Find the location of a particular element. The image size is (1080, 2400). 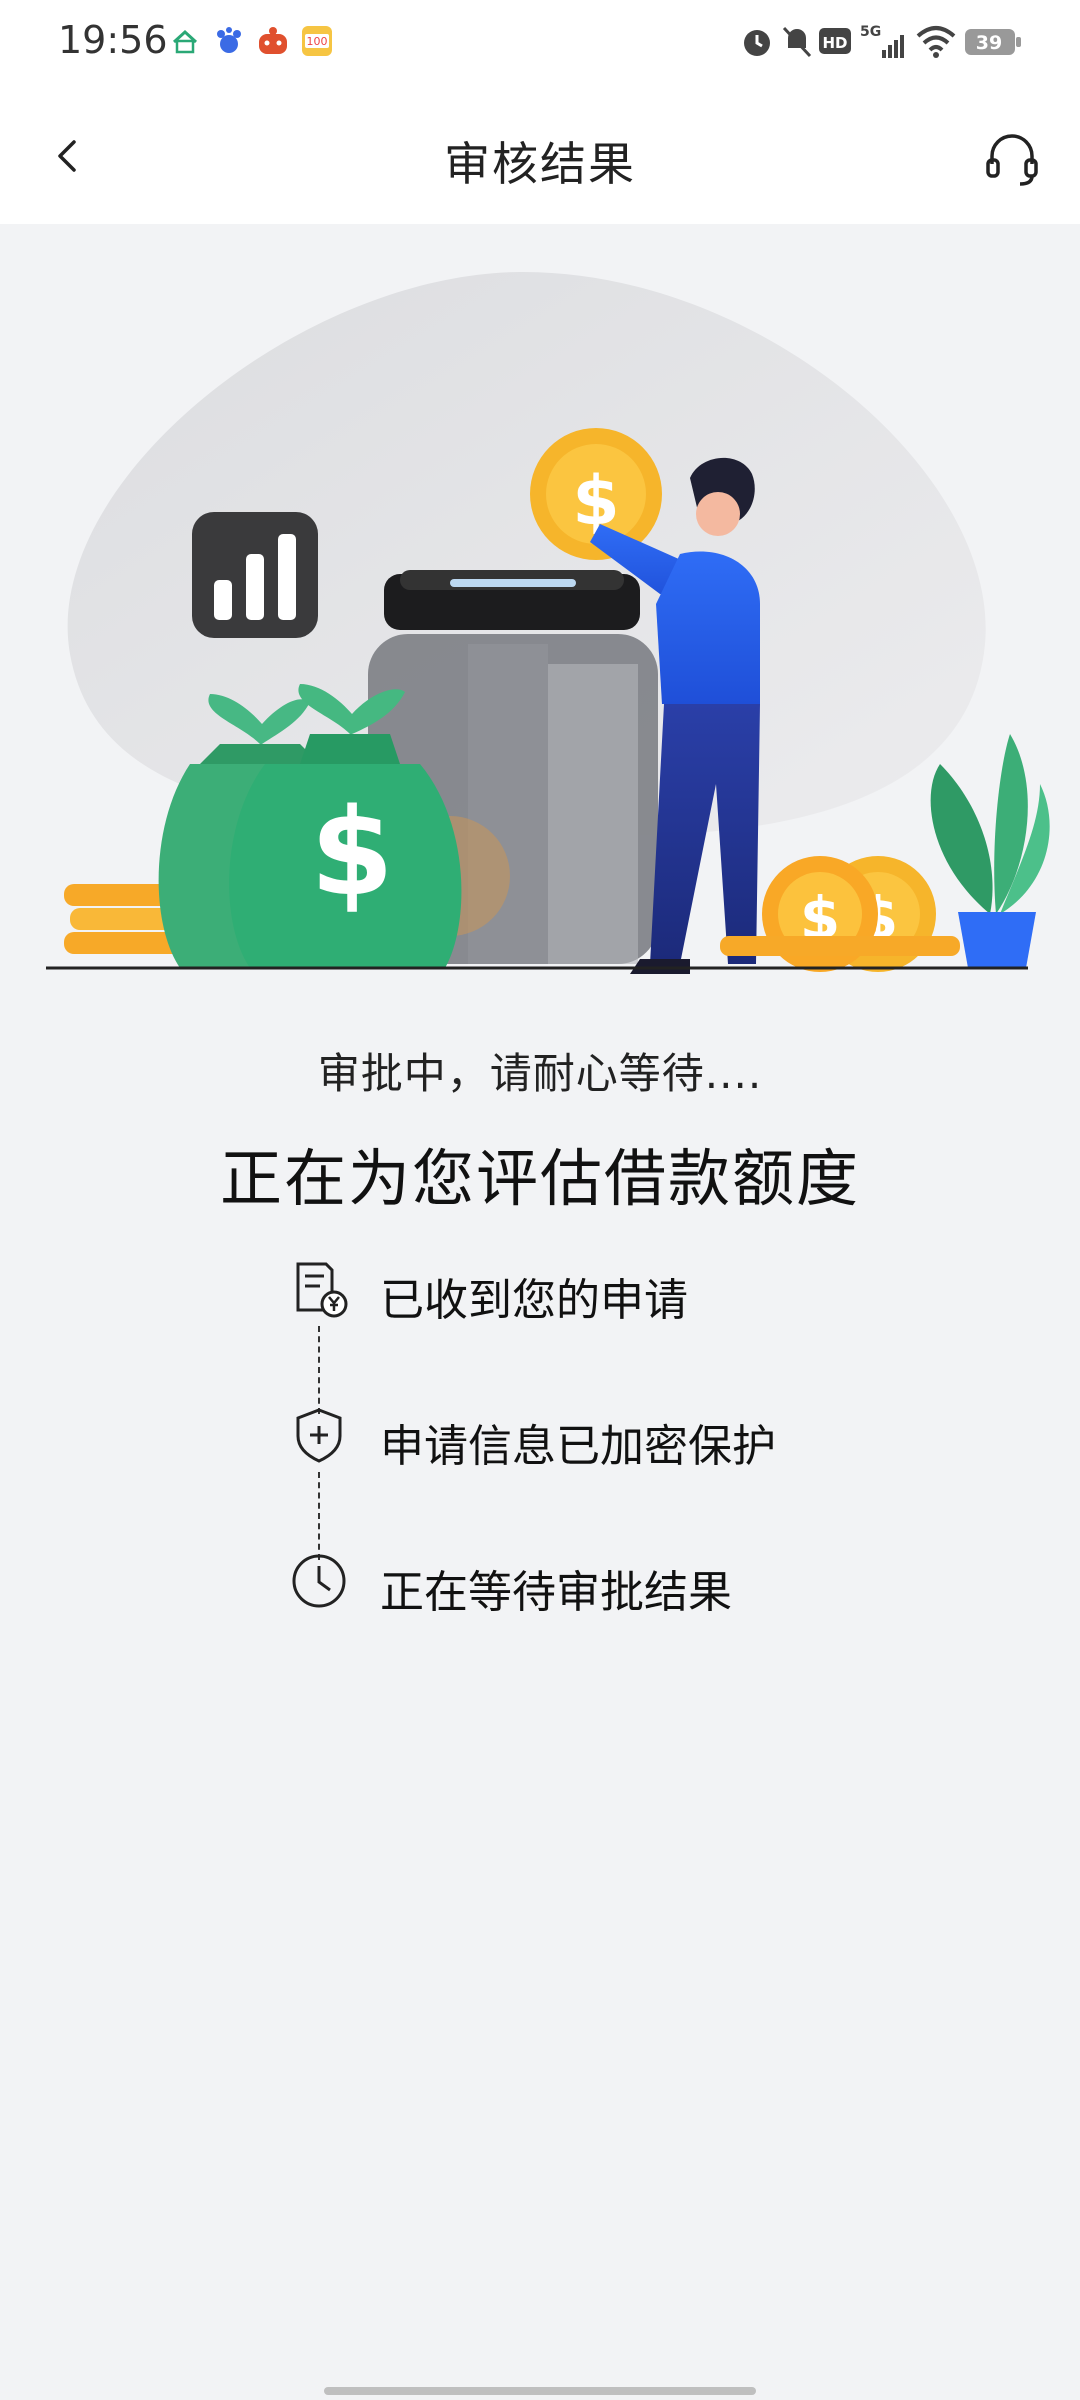

svg-text: 5G is located at coordinates (870, 32).